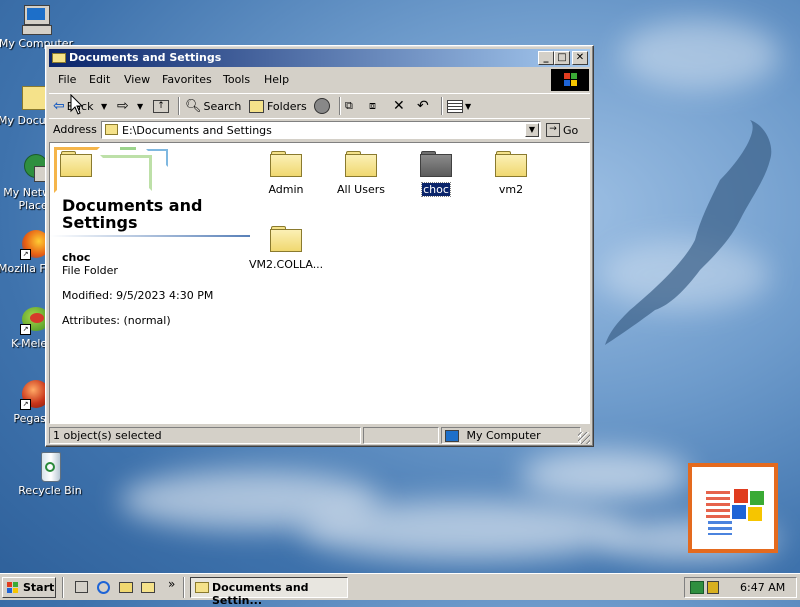 Image resolution: width=800 pixels, height=607 pixels. Describe the element at coordinates (137, 79) in the screenshot. I see `menu-view: View` at that location.